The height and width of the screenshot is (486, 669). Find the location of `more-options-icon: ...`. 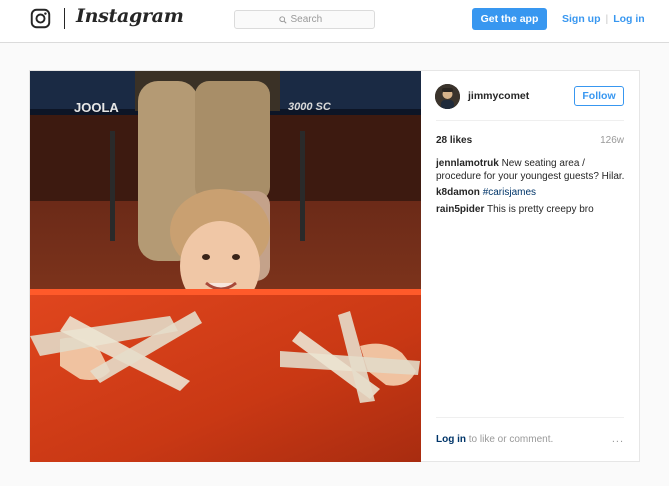

more-options-icon: ... is located at coordinates (618, 439).